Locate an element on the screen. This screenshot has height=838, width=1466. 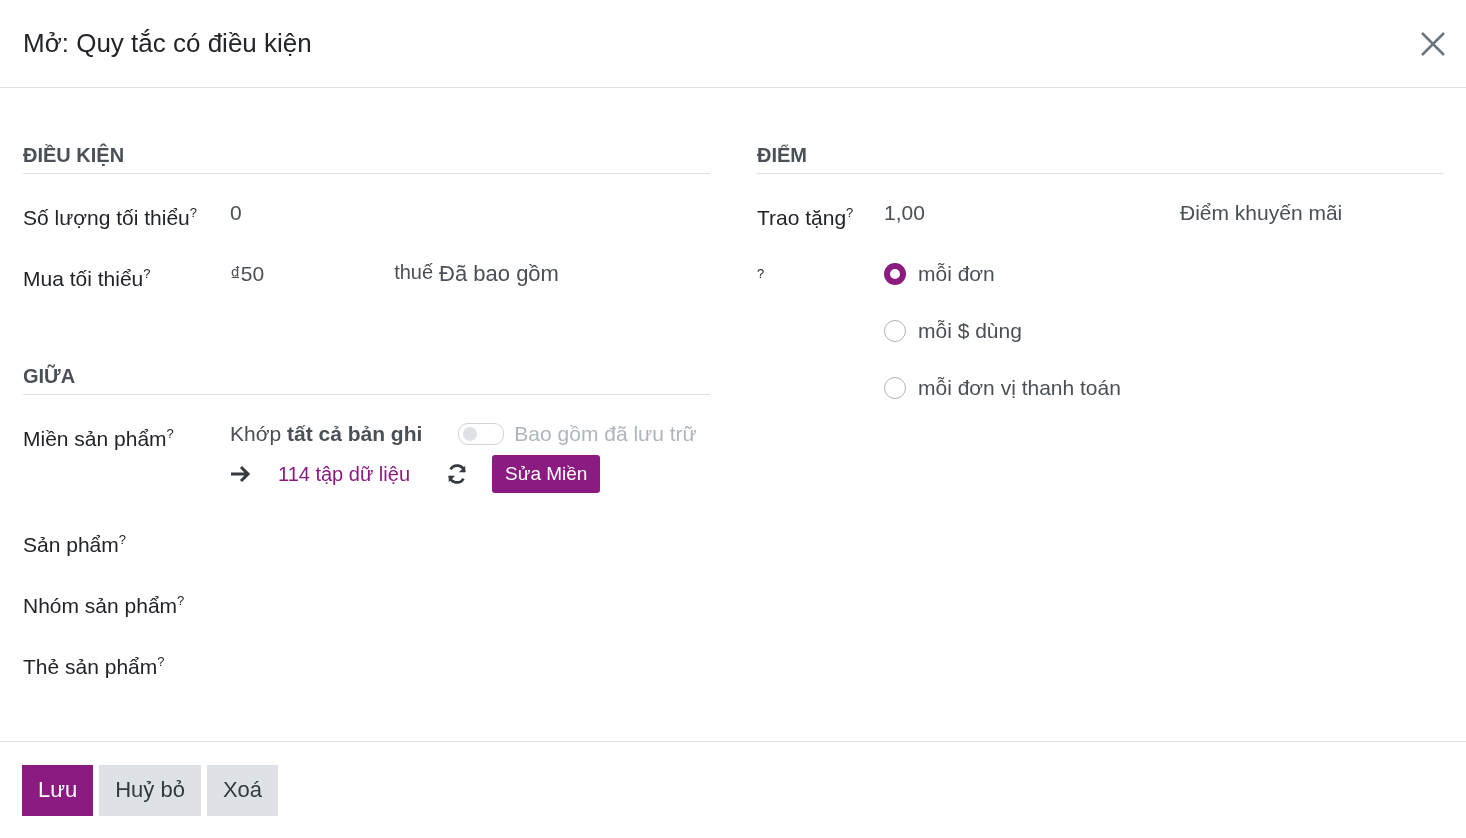
field-label: Mua tối thiểu$^{?}$ is located at coordinates (87, 278).